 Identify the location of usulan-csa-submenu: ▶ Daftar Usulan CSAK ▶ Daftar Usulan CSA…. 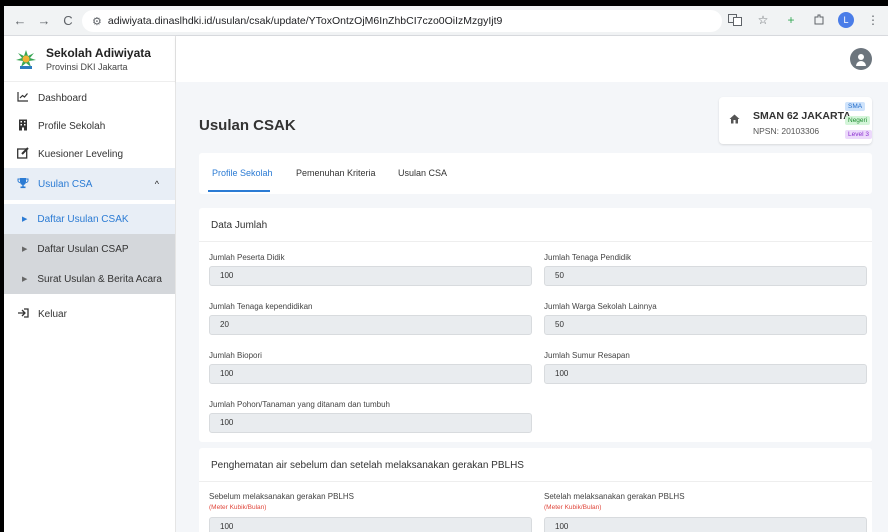
(89, 249).